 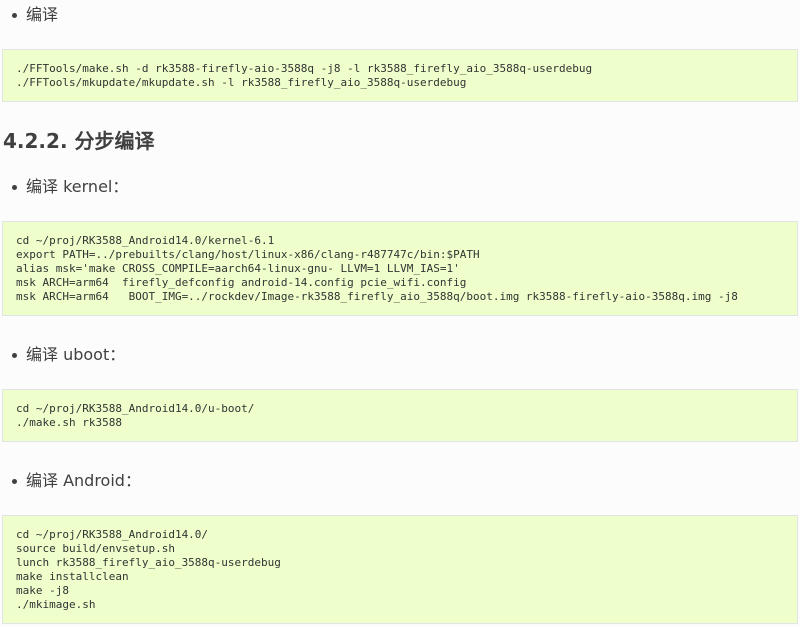 I want to click on bullet-label: 编译, so click(x=42, y=14).